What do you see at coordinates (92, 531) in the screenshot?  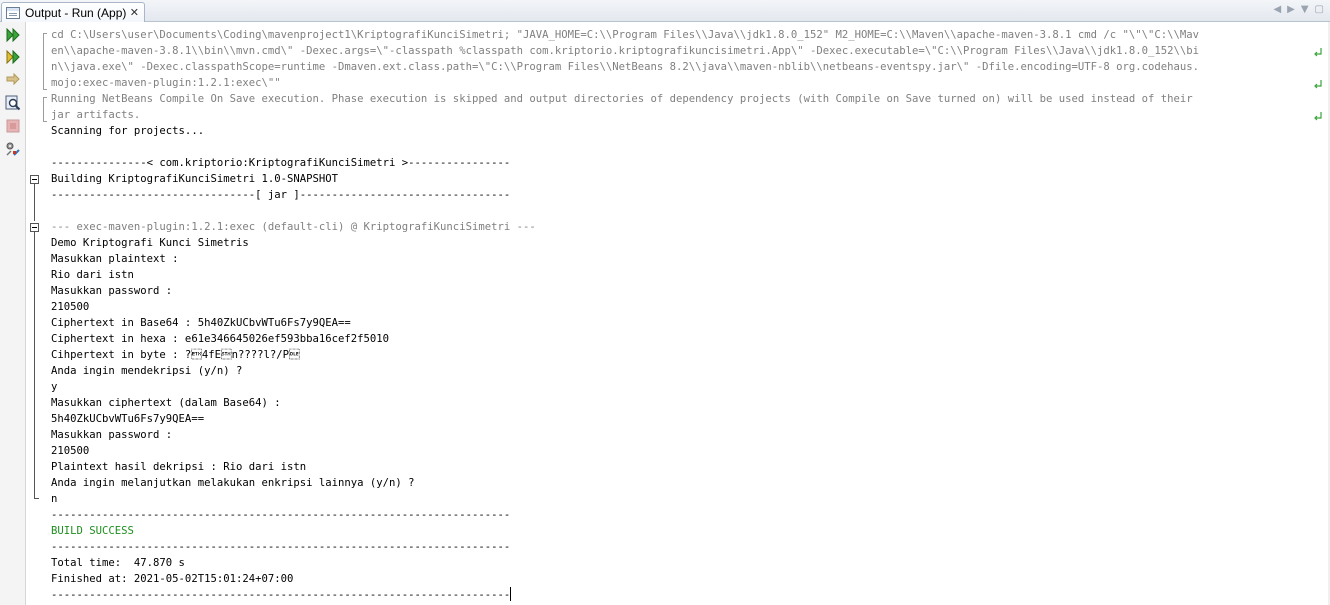 I see `output-line: BUILD SUCCESS` at bounding box center [92, 531].